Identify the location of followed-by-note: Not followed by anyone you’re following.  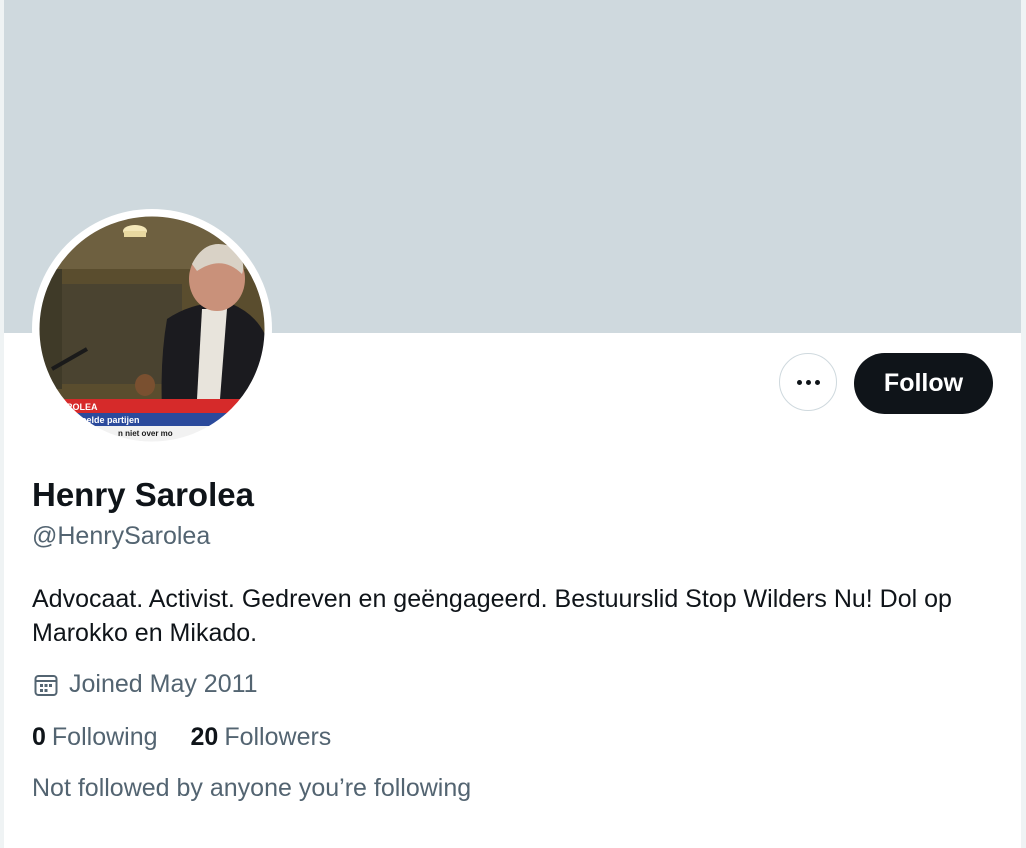
(252, 788).